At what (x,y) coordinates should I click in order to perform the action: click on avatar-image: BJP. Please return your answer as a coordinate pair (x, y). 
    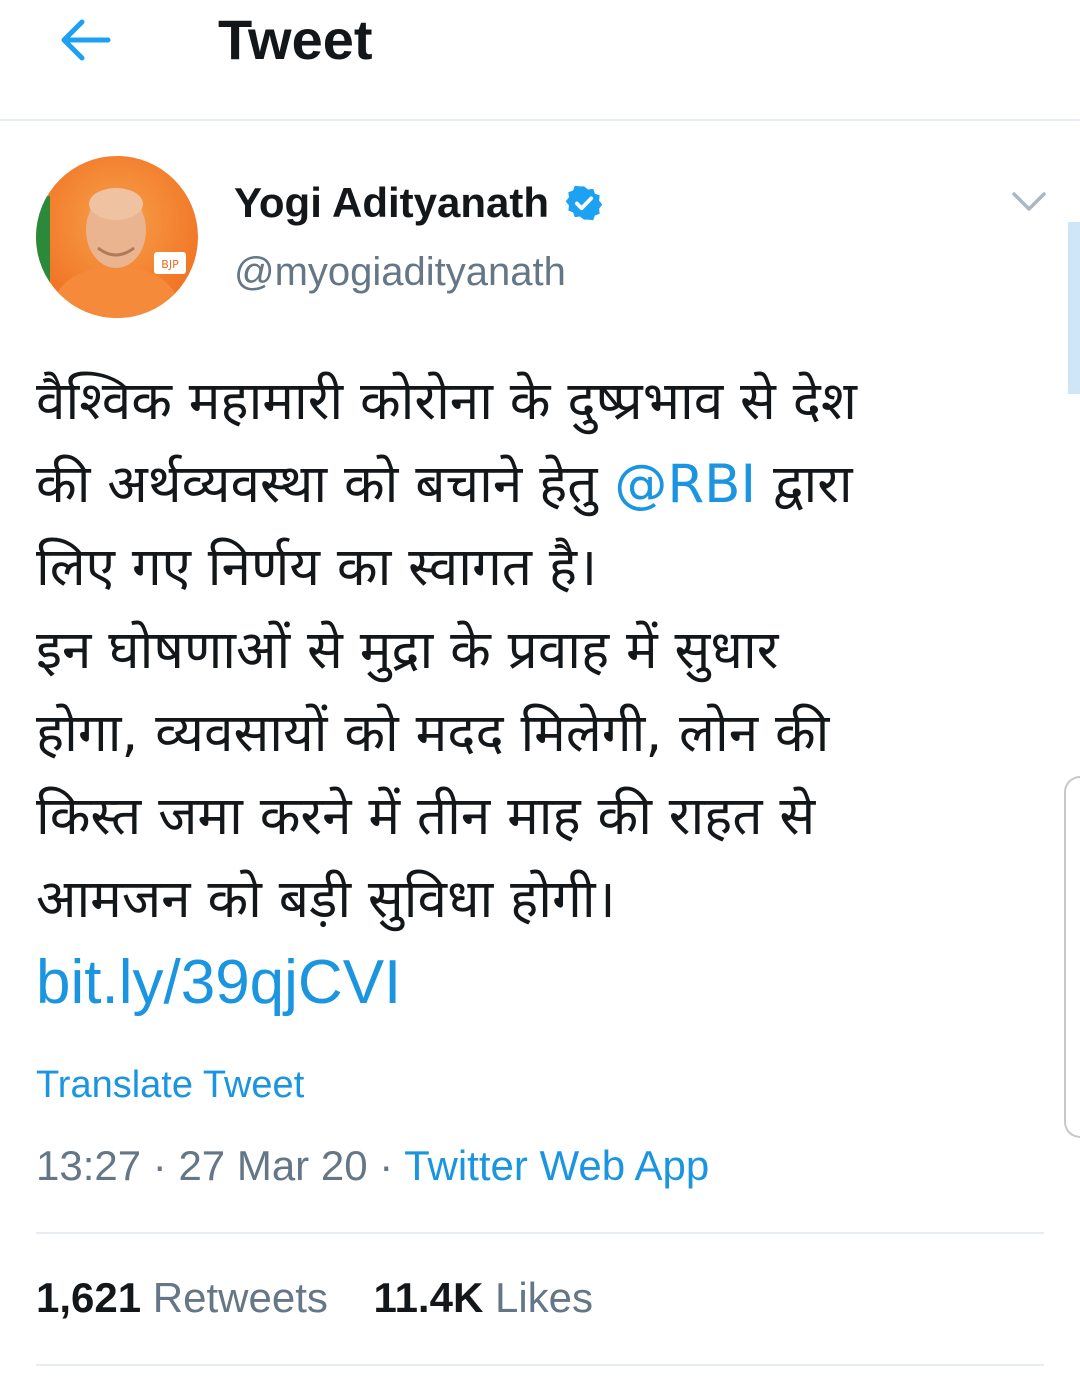
    Looking at the image, I should click on (117, 237).